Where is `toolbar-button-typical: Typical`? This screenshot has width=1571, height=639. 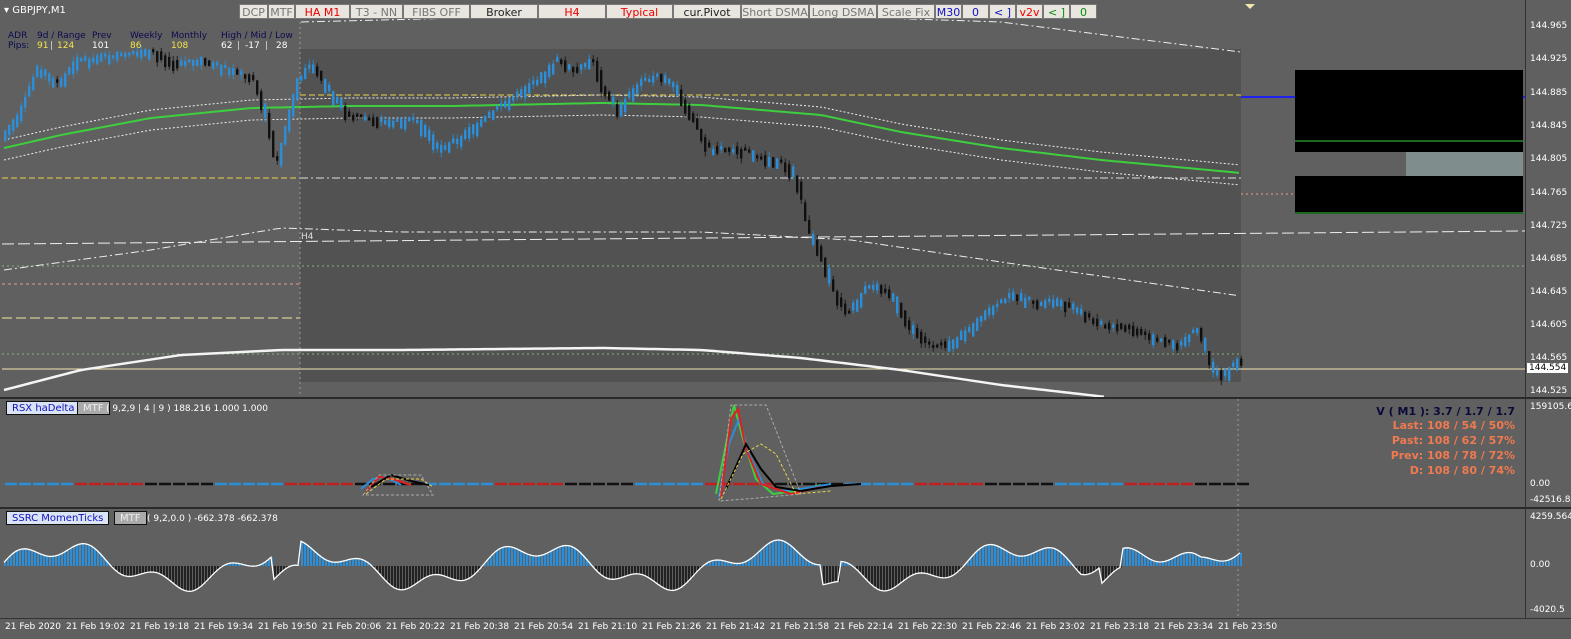
toolbar-button-typical: Typical is located at coordinates (639, 11).